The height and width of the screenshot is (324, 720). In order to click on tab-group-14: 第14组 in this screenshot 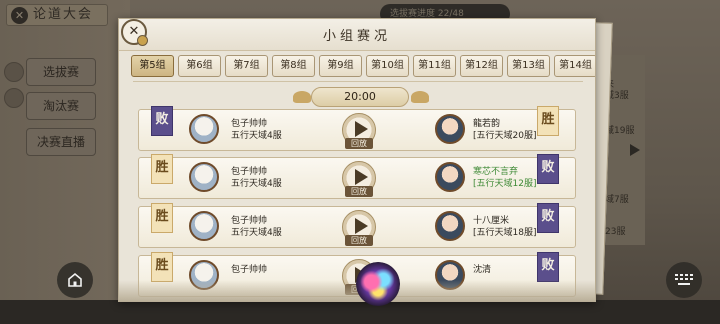, I will do `click(574, 66)`.